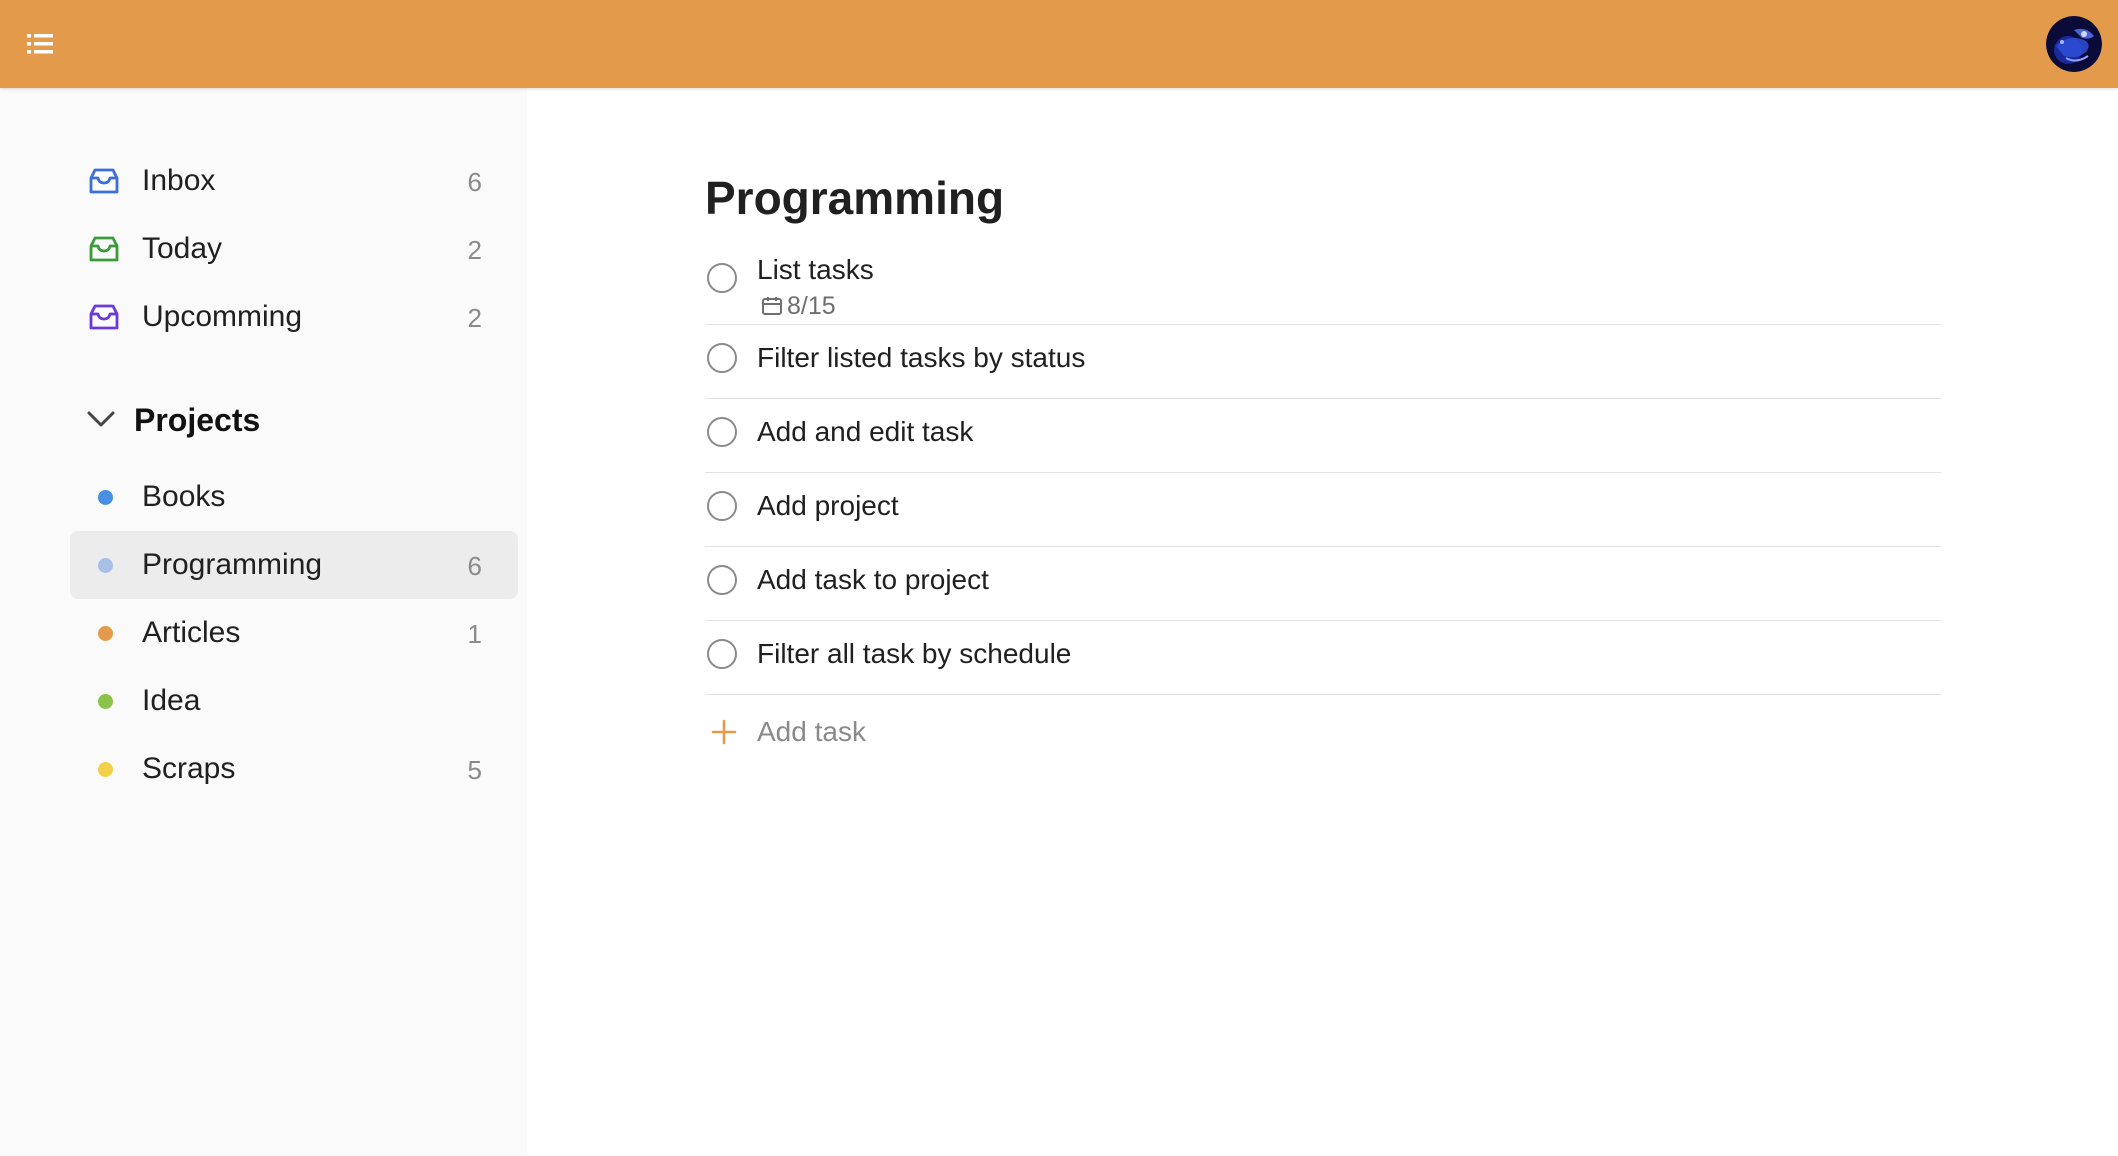 Image resolution: width=2118 pixels, height=1156 pixels. What do you see at coordinates (197, 420) in the screenshot?
I see `projects-title: Projects` at bounding box center [197, 420].